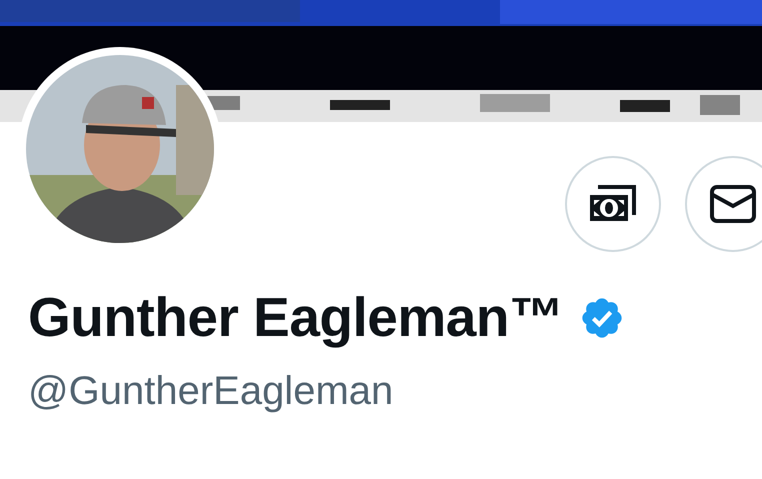  Describe the element at coordinates (211, 391) in the screenshot. I see `profile-handle: @GuntherEagleman` at that location.